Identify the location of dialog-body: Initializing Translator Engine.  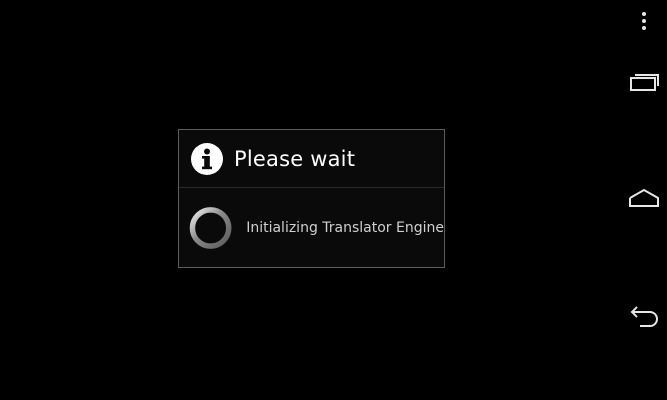
(311, 227).